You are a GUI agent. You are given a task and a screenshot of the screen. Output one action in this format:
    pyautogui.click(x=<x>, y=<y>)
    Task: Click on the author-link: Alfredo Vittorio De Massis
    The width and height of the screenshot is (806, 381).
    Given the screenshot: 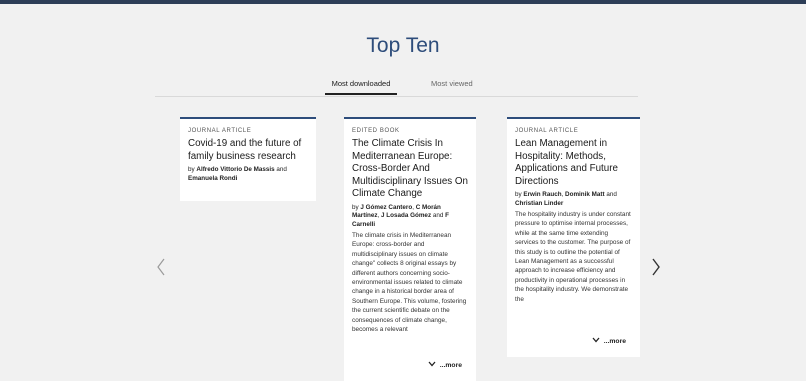 What is the action you would take?
    pyautogui.click(x=235, y=169)
    